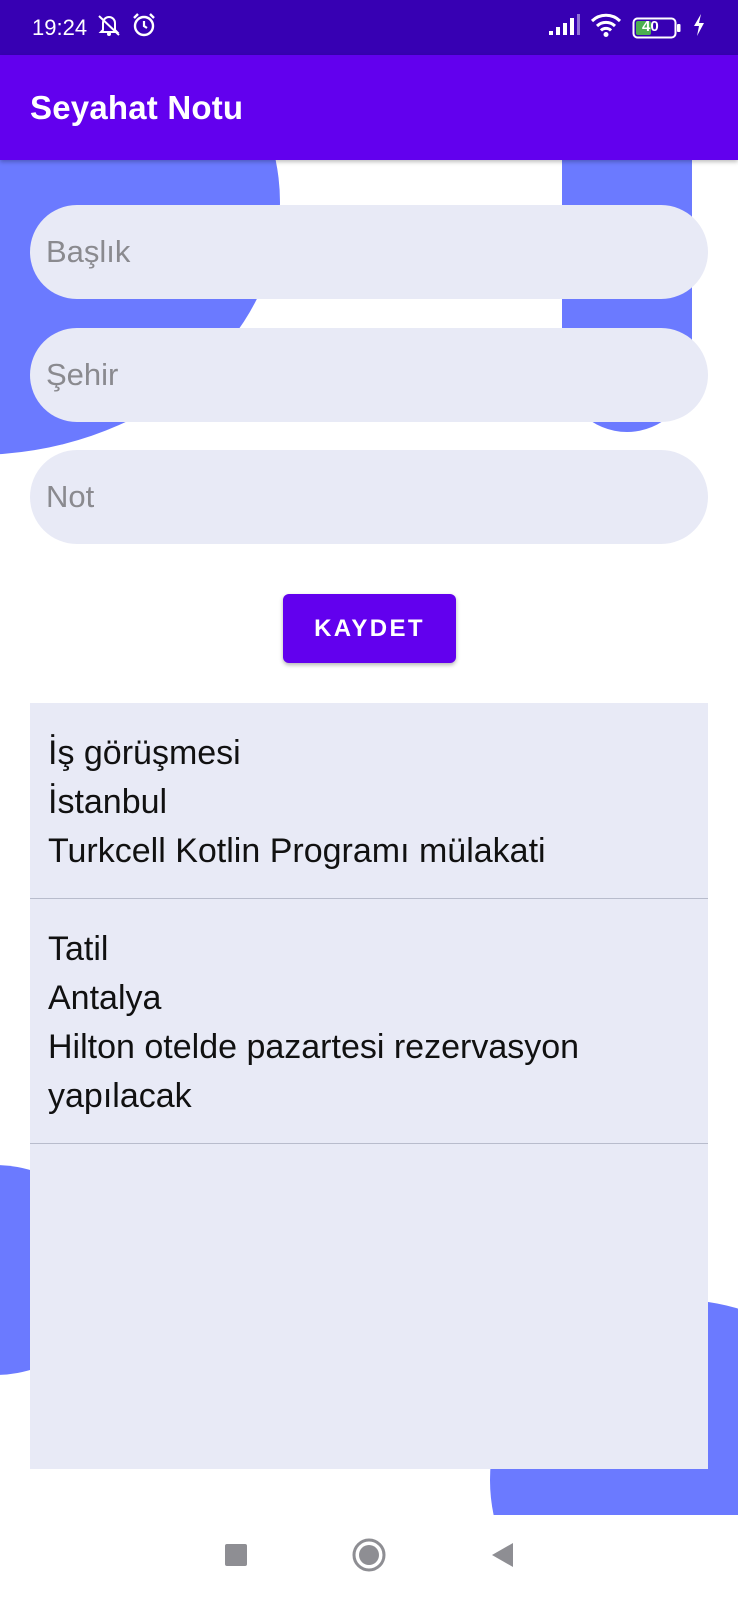 The width and height of the screenshot is (738, 1600). I want to click on signal-icon, so click(564, 27).